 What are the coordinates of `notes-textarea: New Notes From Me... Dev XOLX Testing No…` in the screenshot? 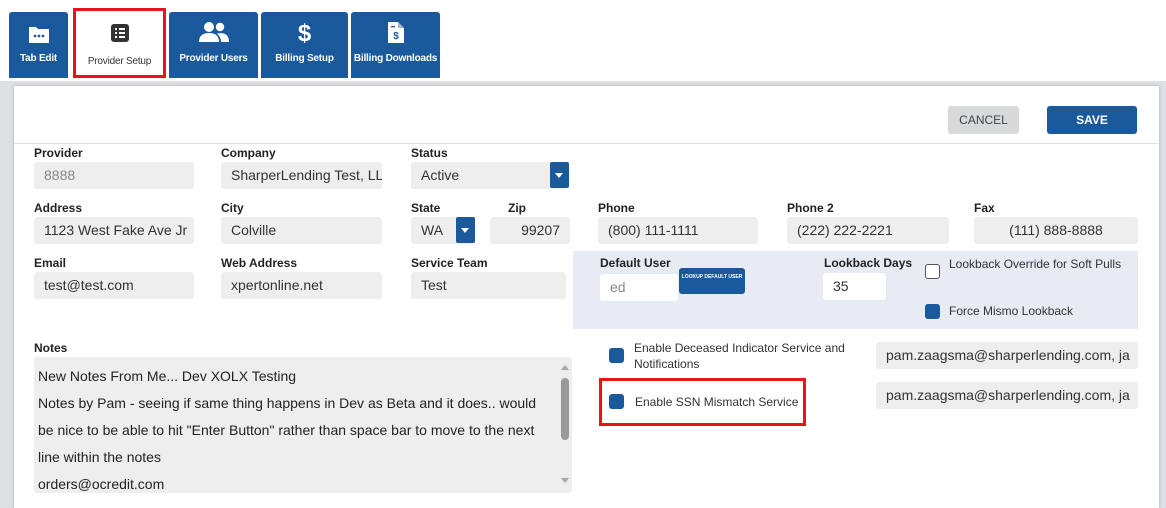 It's located at (303, 425).